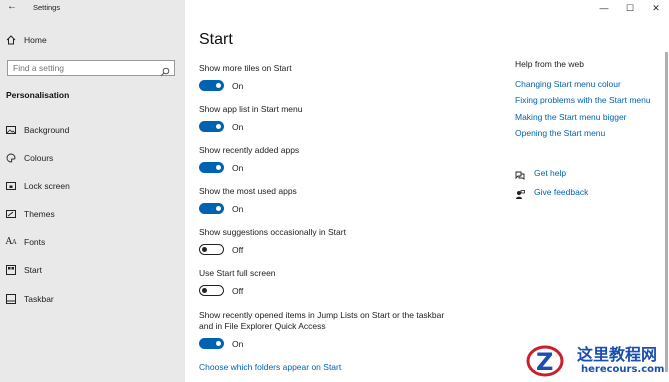  I want to click on sidebar-item-label: Taskbar, so click(39, 299).